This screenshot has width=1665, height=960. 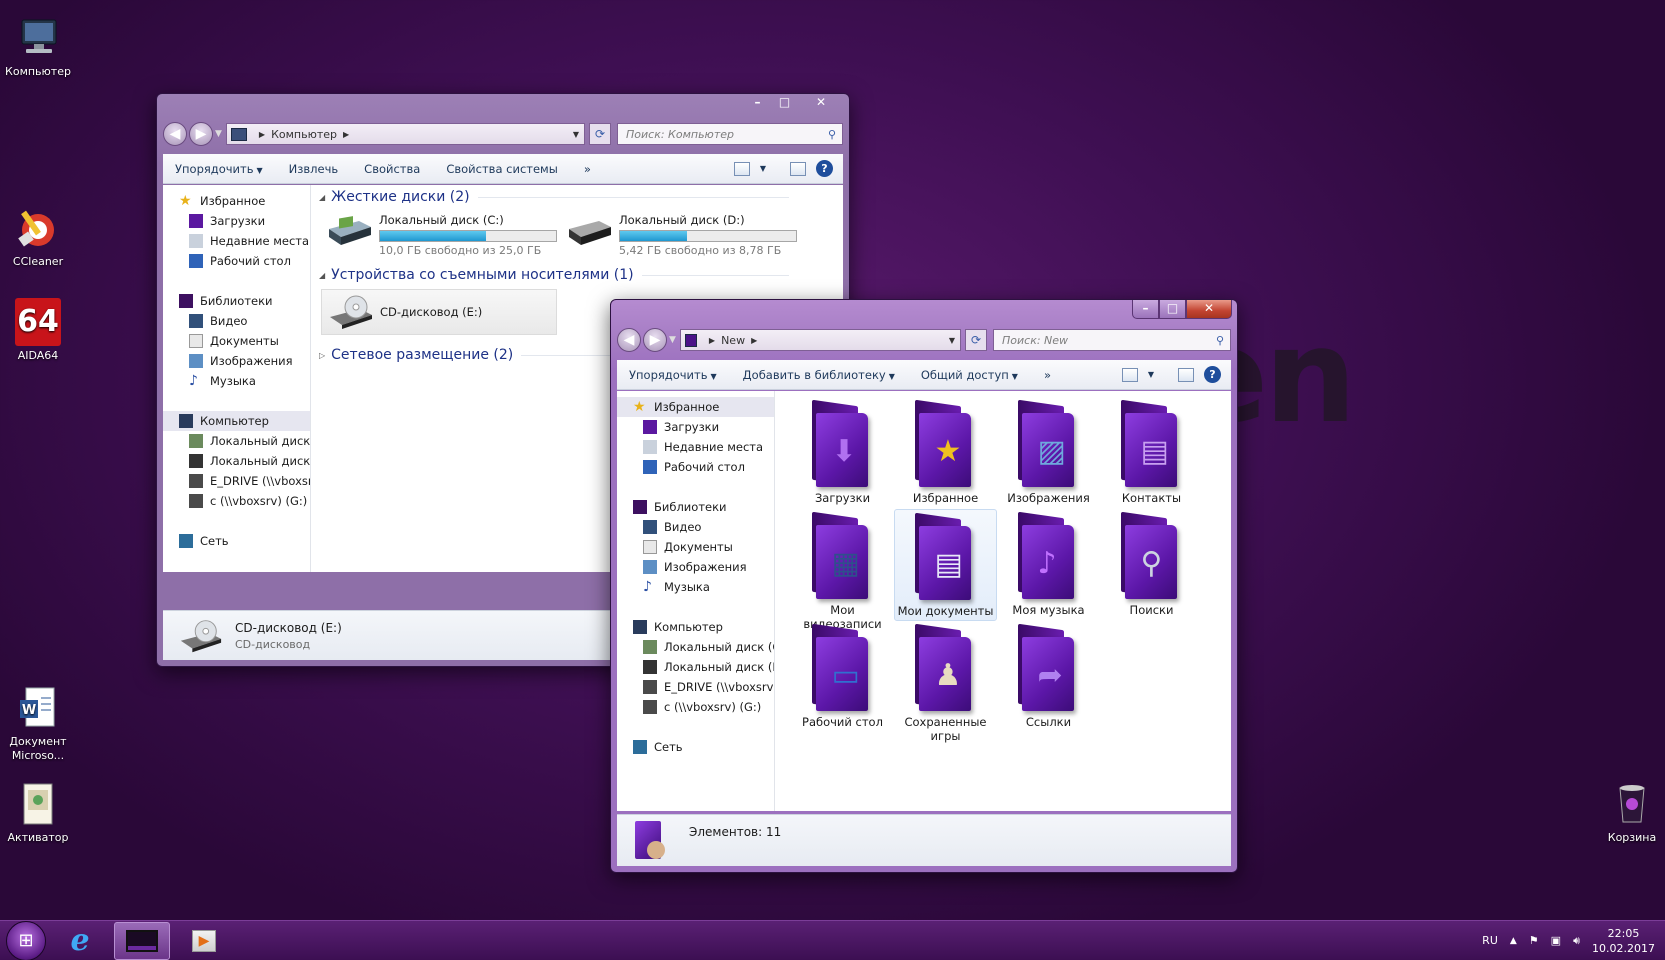 I want to click on folder-item: ▤ Контакты, so click(x=1151, y=453).